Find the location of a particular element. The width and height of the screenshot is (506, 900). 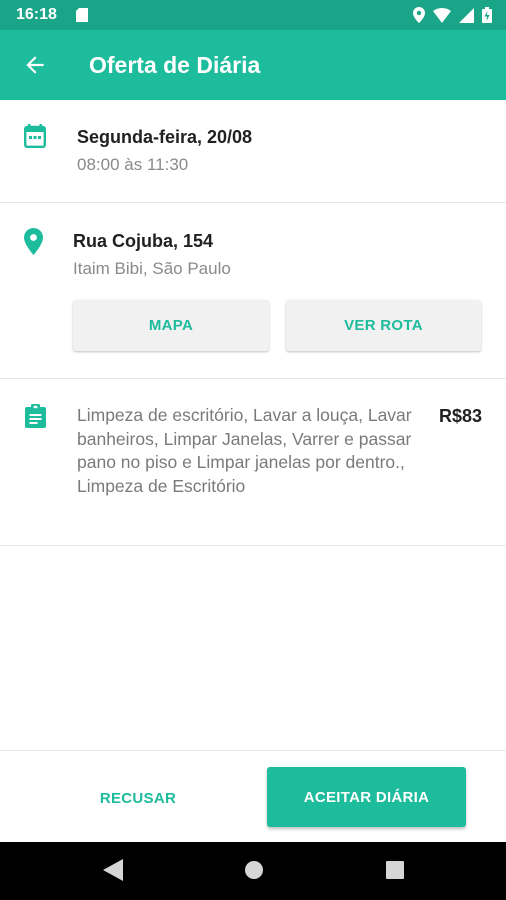

app-bar: Oferta de Diária is located at coordinates (253, 65).